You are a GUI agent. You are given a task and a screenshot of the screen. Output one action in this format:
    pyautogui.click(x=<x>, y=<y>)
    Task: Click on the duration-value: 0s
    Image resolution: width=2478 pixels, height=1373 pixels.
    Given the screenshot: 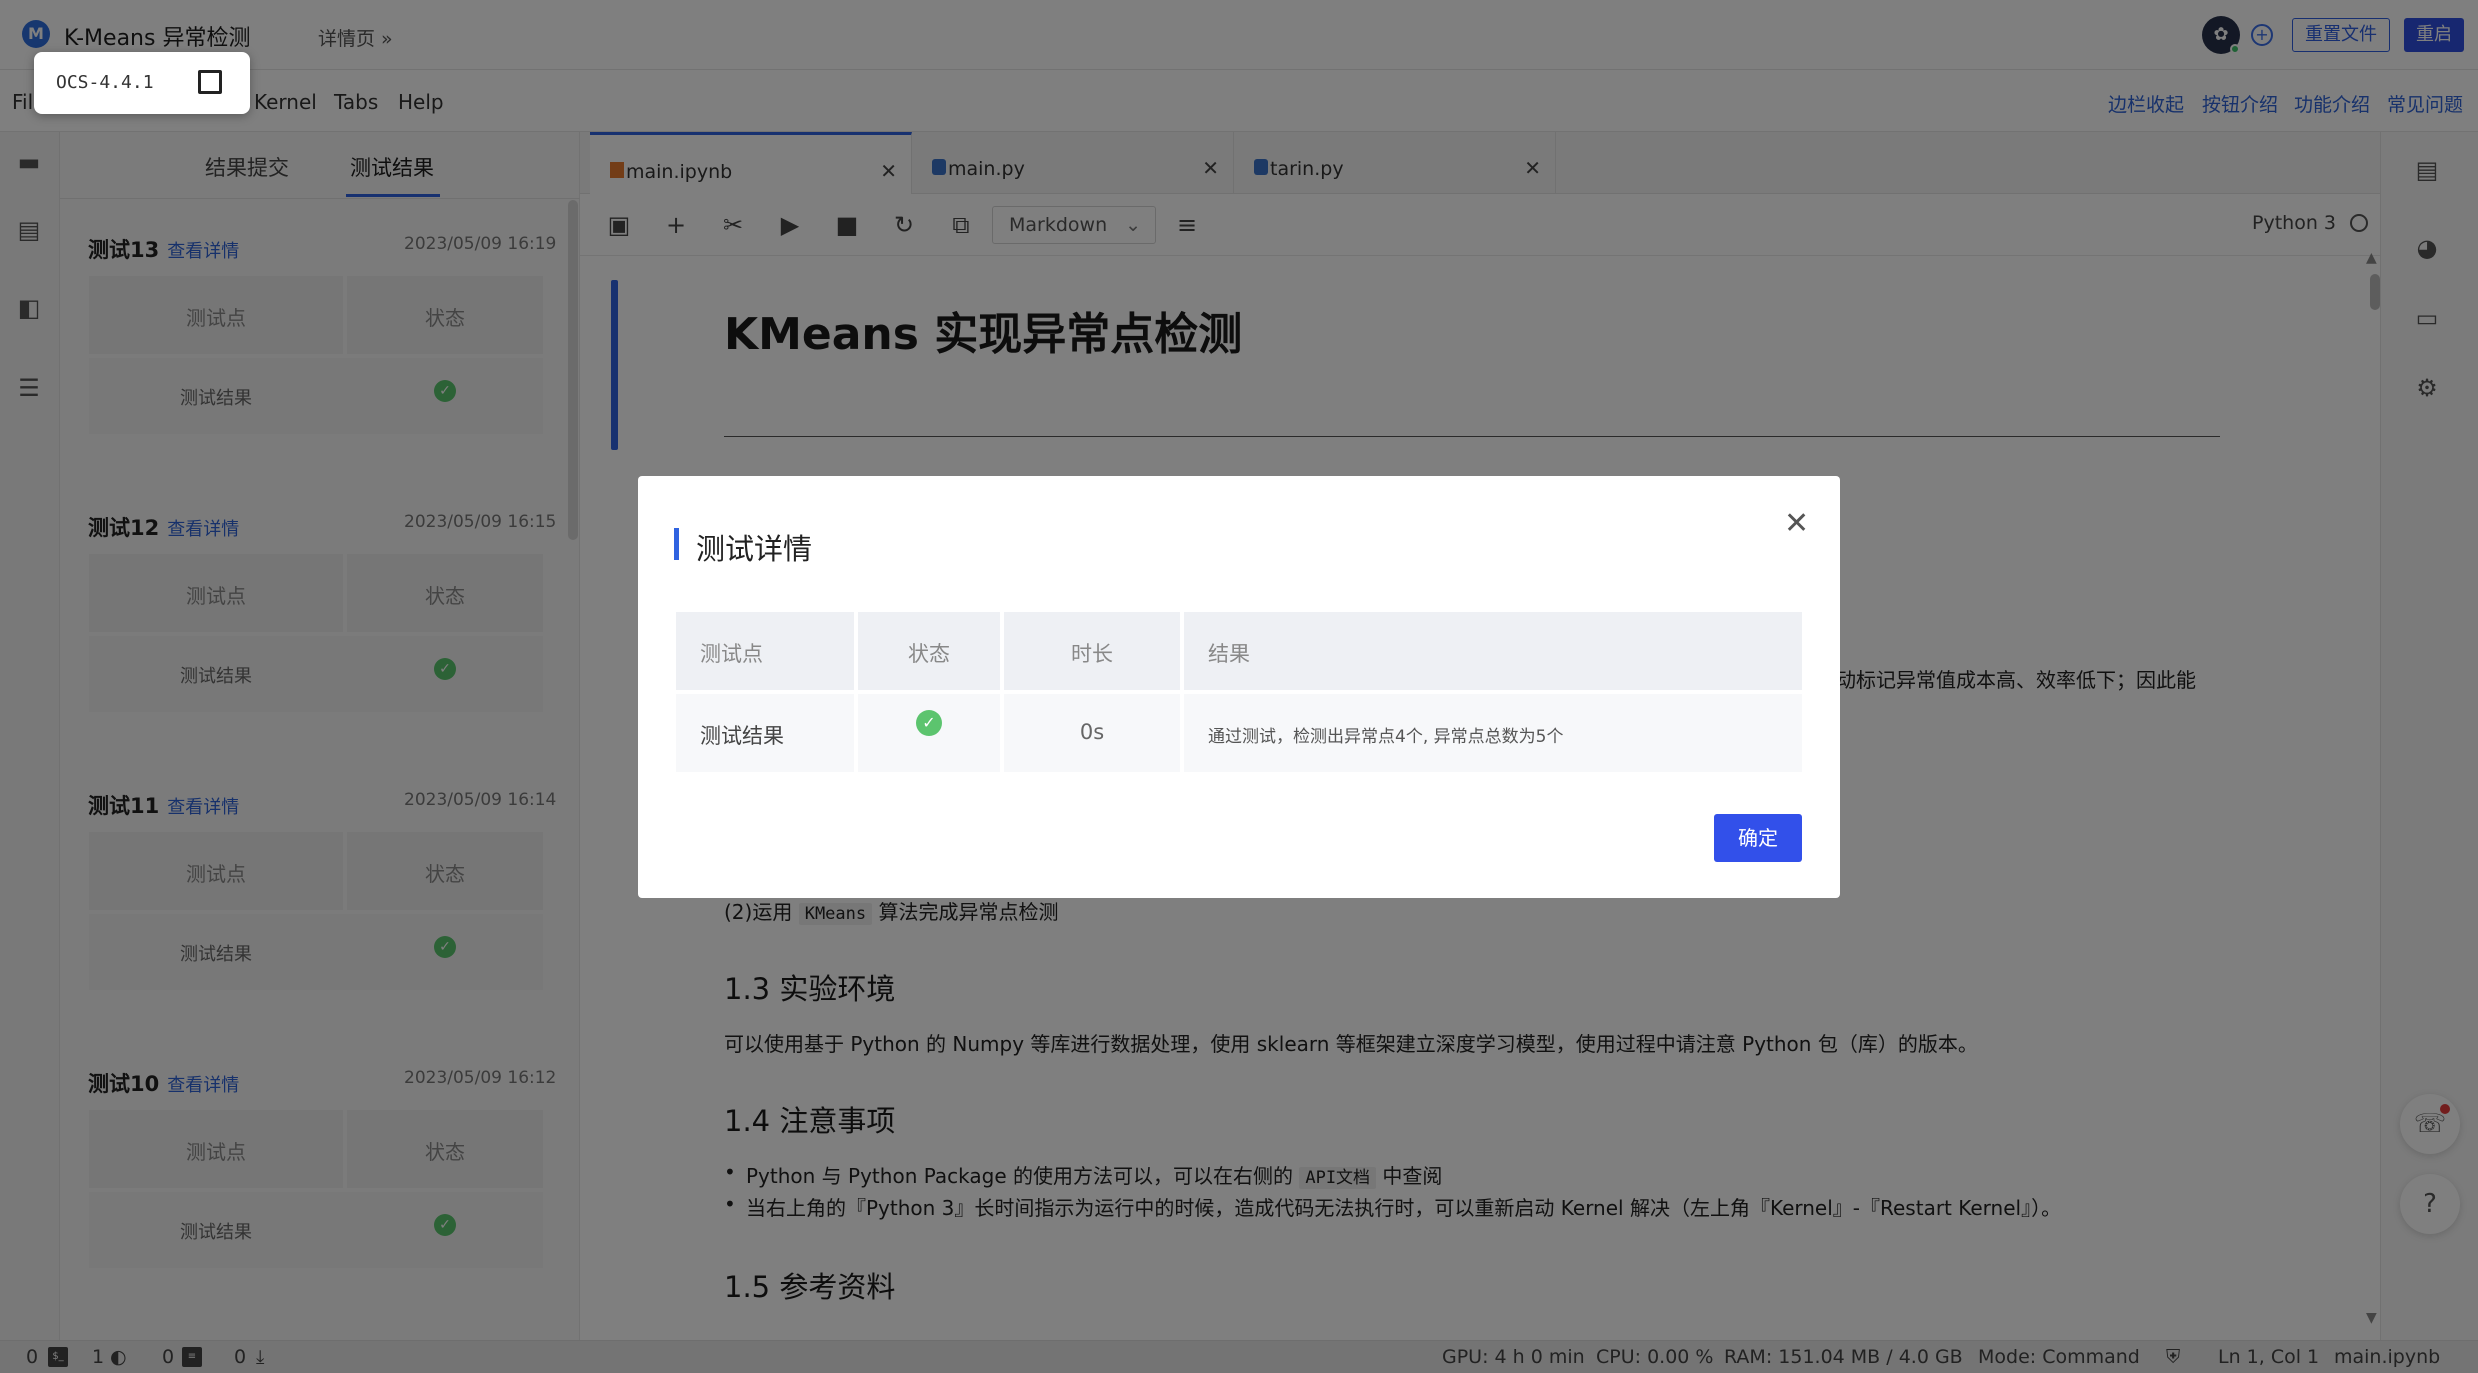 What is the action you would take?
    pyautogui.click(x=1092, y=732)
    